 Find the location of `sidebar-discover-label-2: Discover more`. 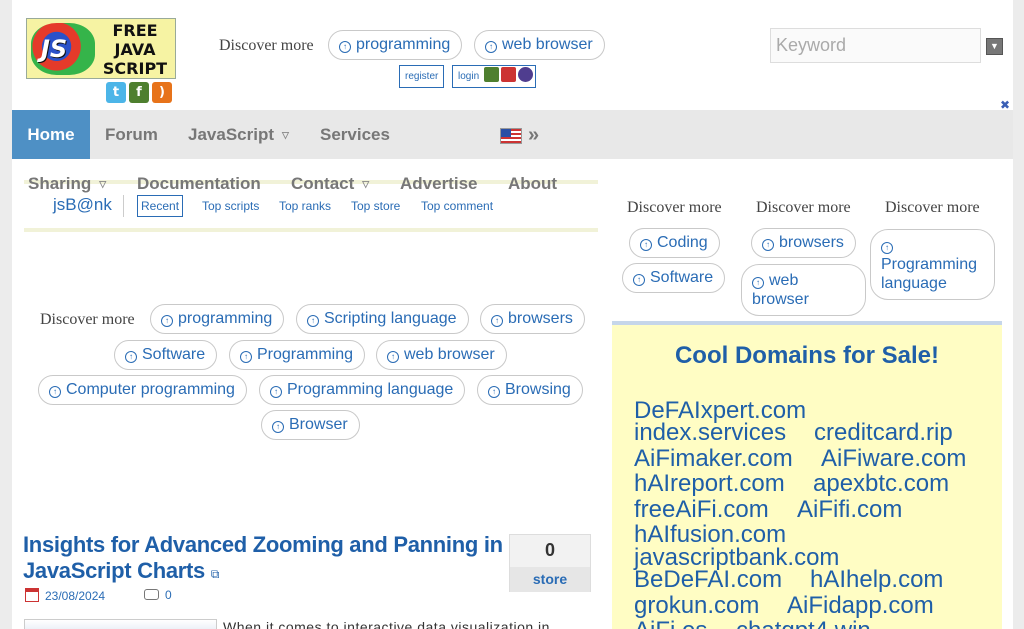

sidebar-discover-label-2: Discover more is located at coordinates (803, 207).